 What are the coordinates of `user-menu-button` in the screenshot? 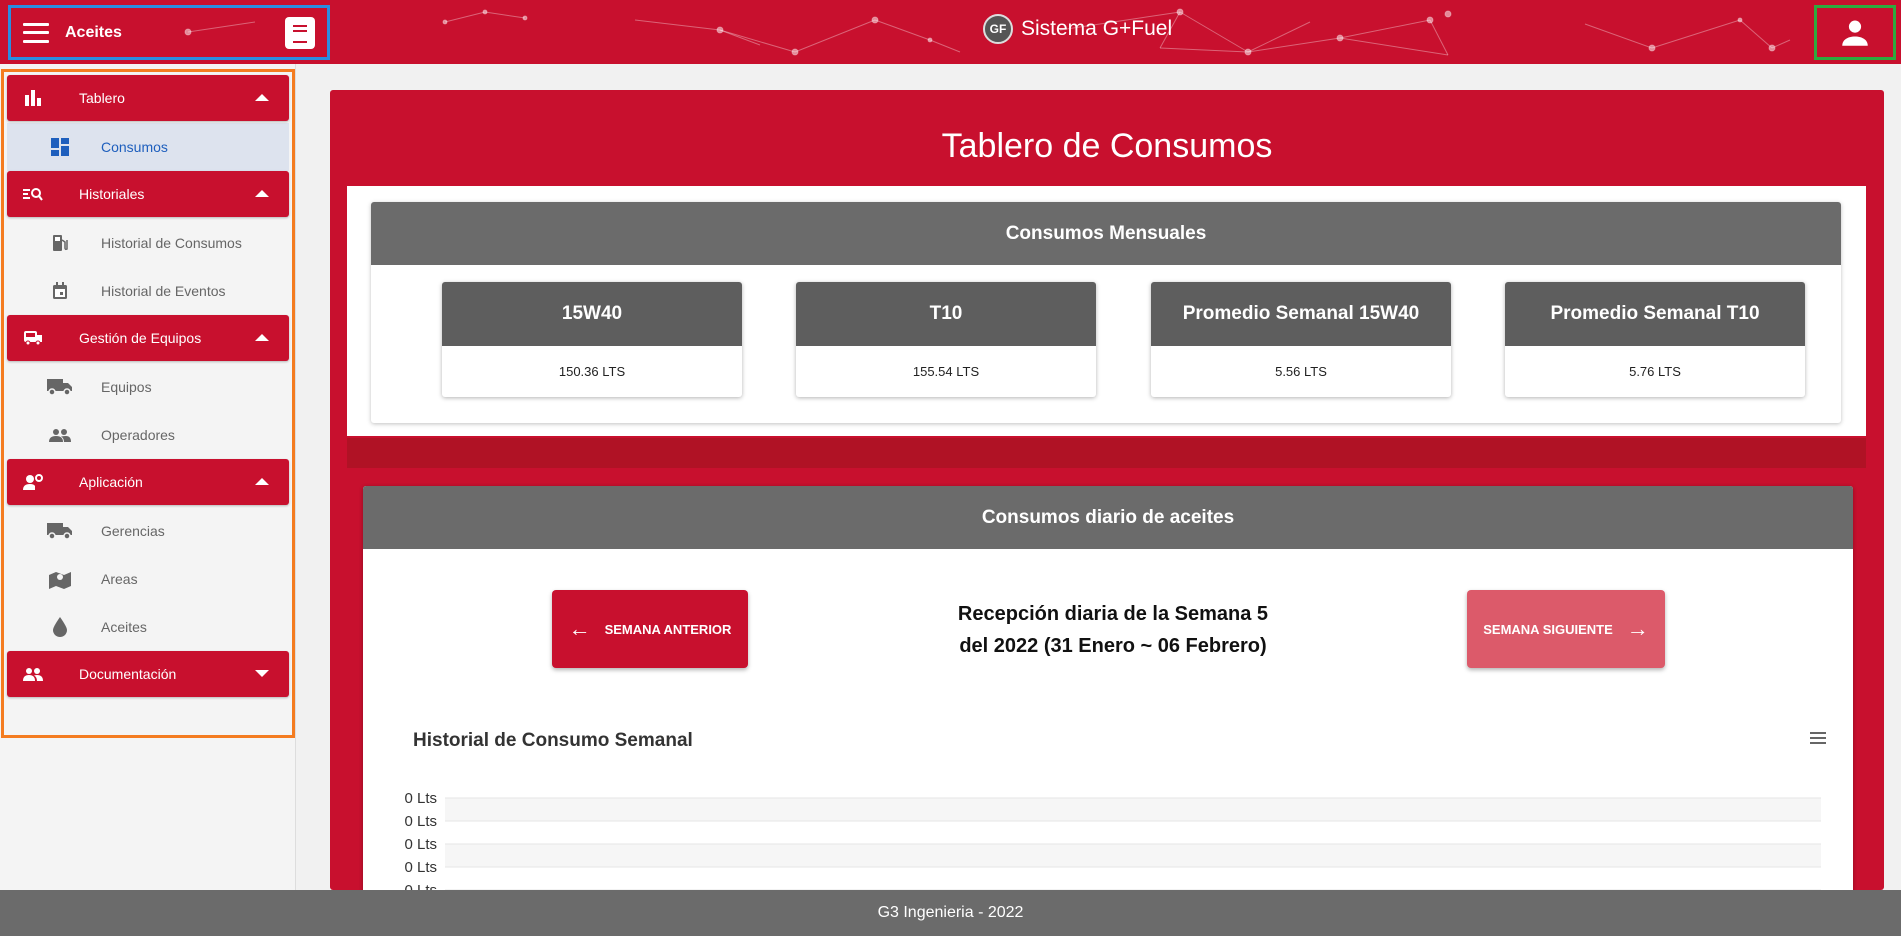 It's located at (1855, 32).